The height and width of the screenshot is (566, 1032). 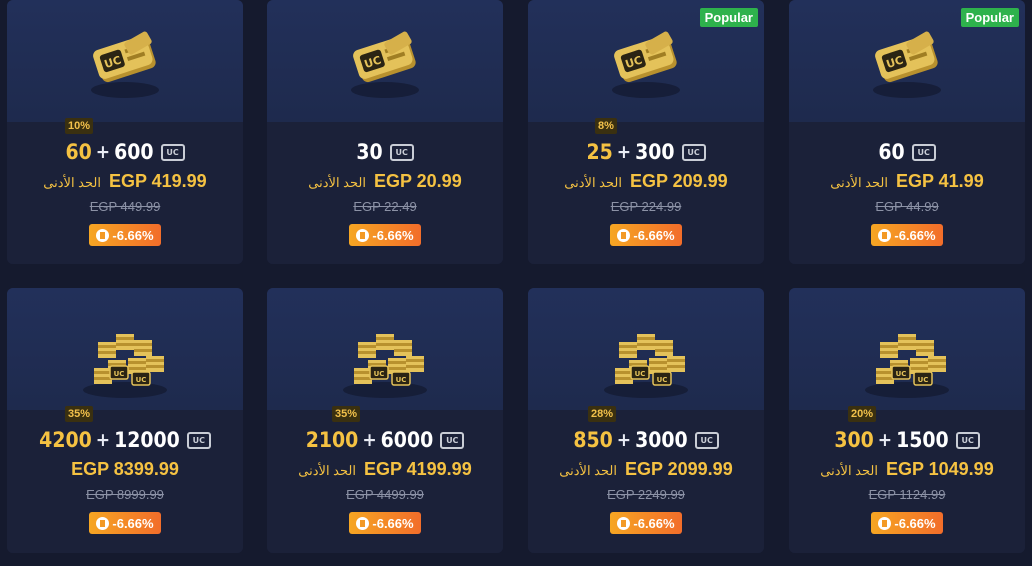 I want to click on price-row: الحد الأدنى EGP 1049.99, so click(x=907, y=469).